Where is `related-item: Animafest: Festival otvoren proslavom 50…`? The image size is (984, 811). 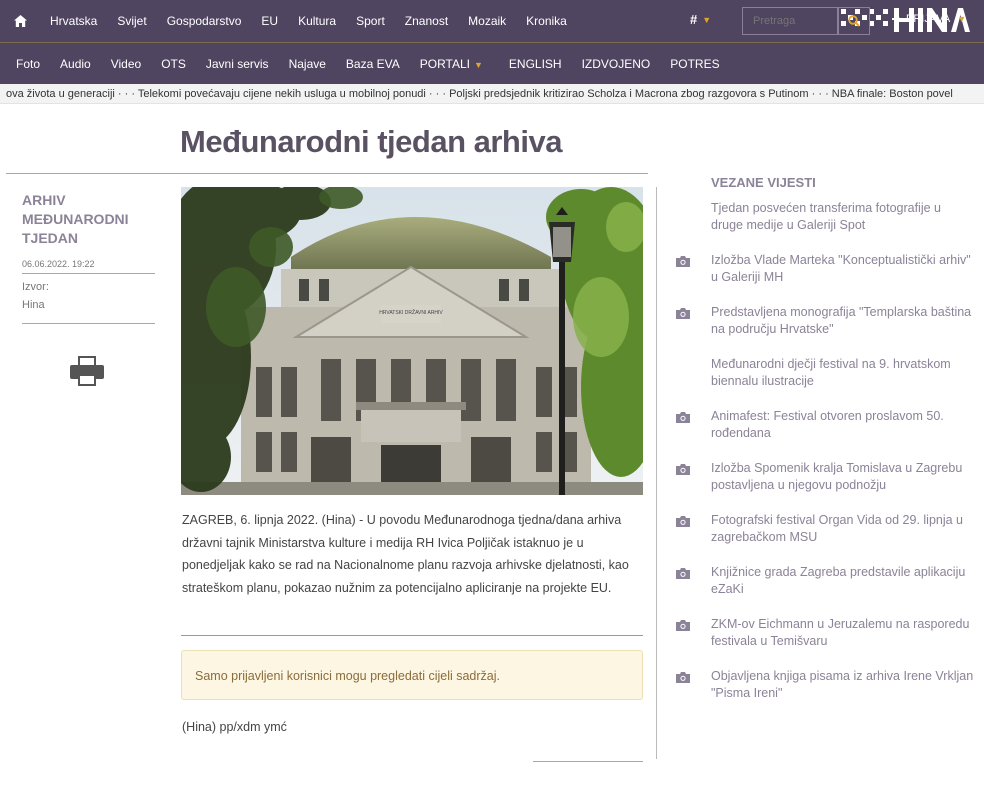 related-item: Animafest: Festival otvoren proslavom 50… is located at coordinates (826, 434).